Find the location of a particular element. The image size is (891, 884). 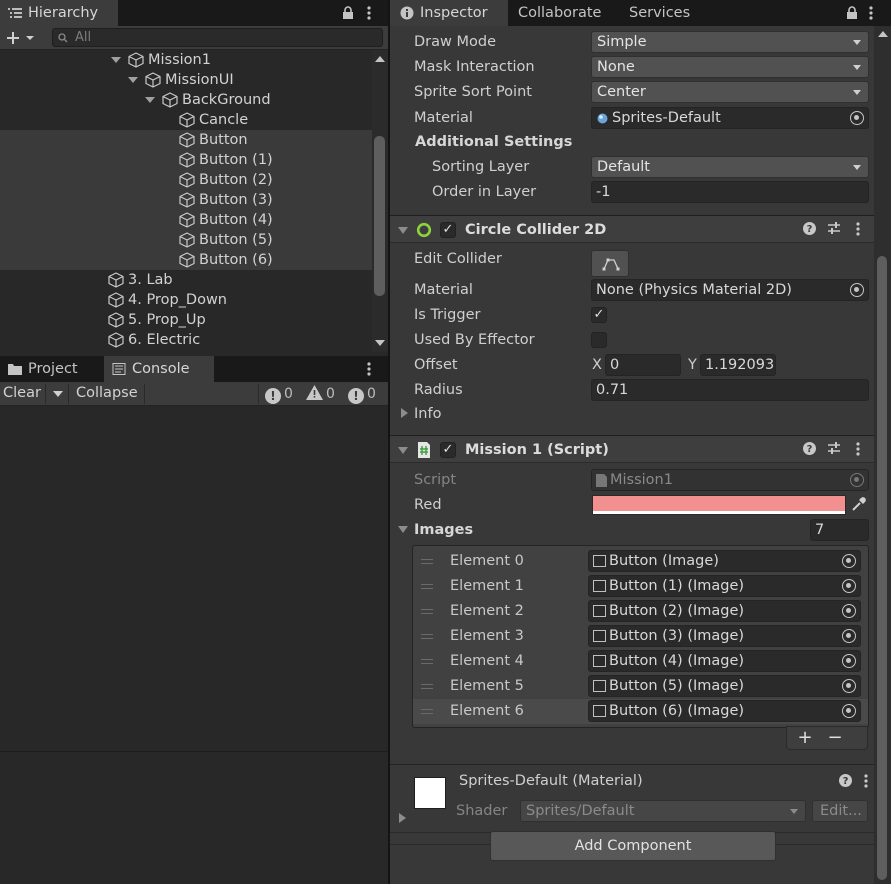

physics-material-field: None (Physics Material 2D) is located at coordinates (730, 290).